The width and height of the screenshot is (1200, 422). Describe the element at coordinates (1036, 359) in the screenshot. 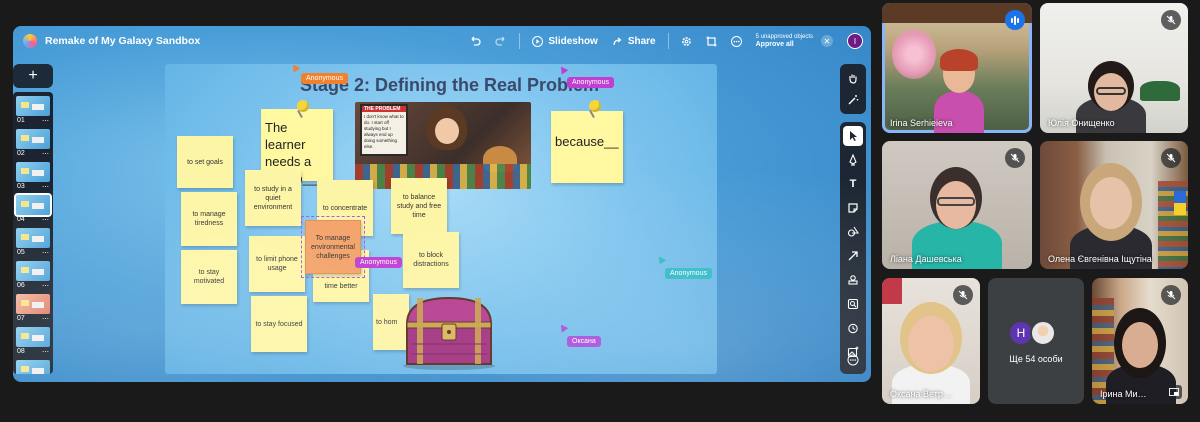

I see `more-participants-label: Ще 54 особи` at that location.